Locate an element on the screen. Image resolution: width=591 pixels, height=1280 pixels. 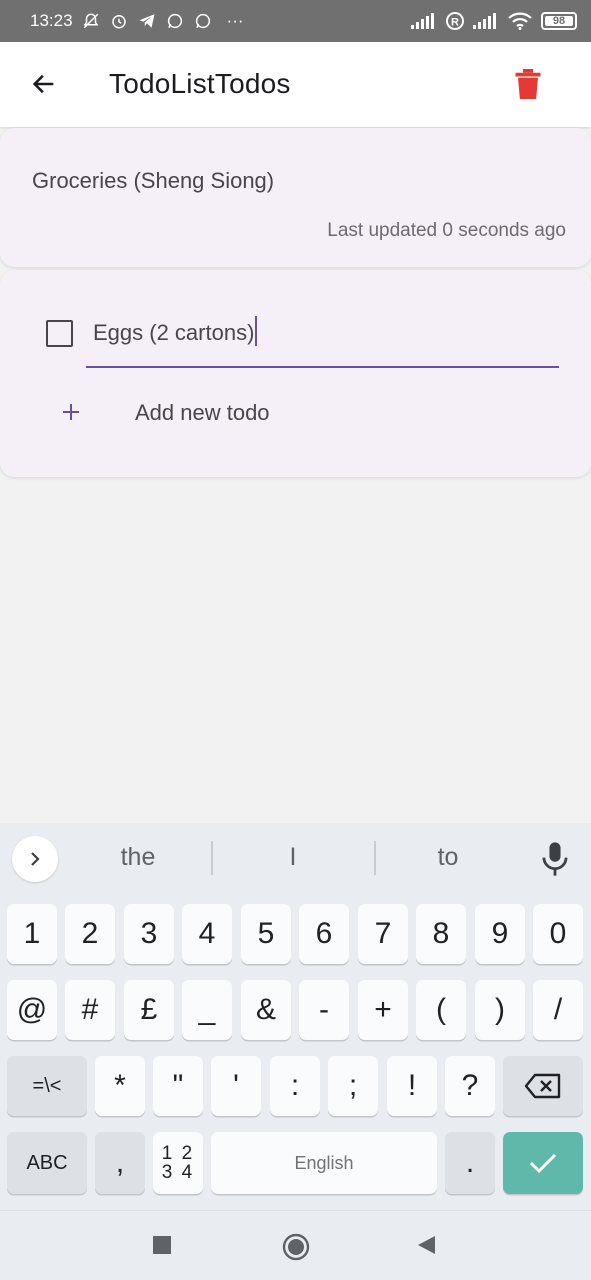
key-slash: / is located at coordinates (558, 1010).